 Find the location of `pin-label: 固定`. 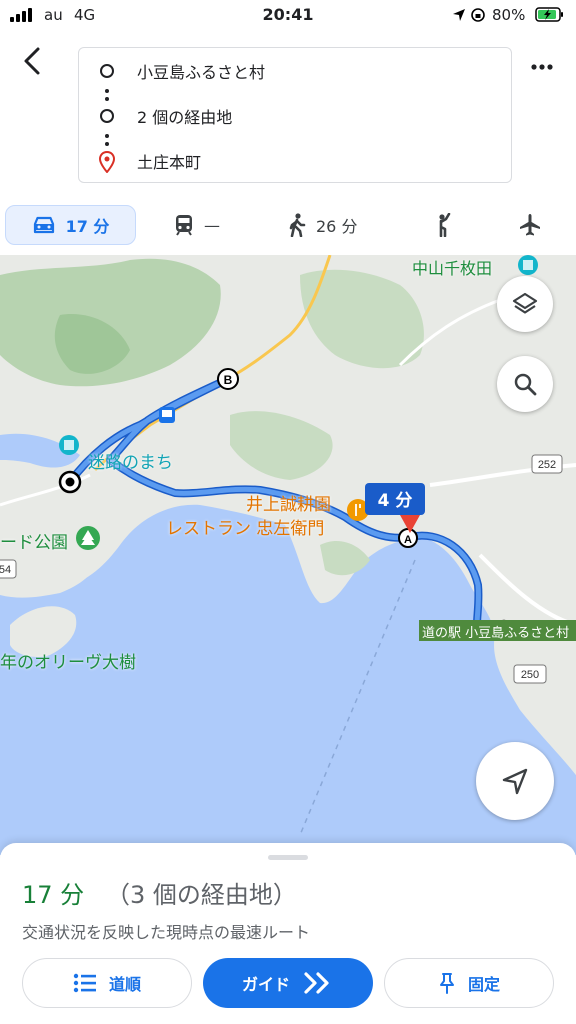

pin-label: 固定 is located at coordinates (483, 984).